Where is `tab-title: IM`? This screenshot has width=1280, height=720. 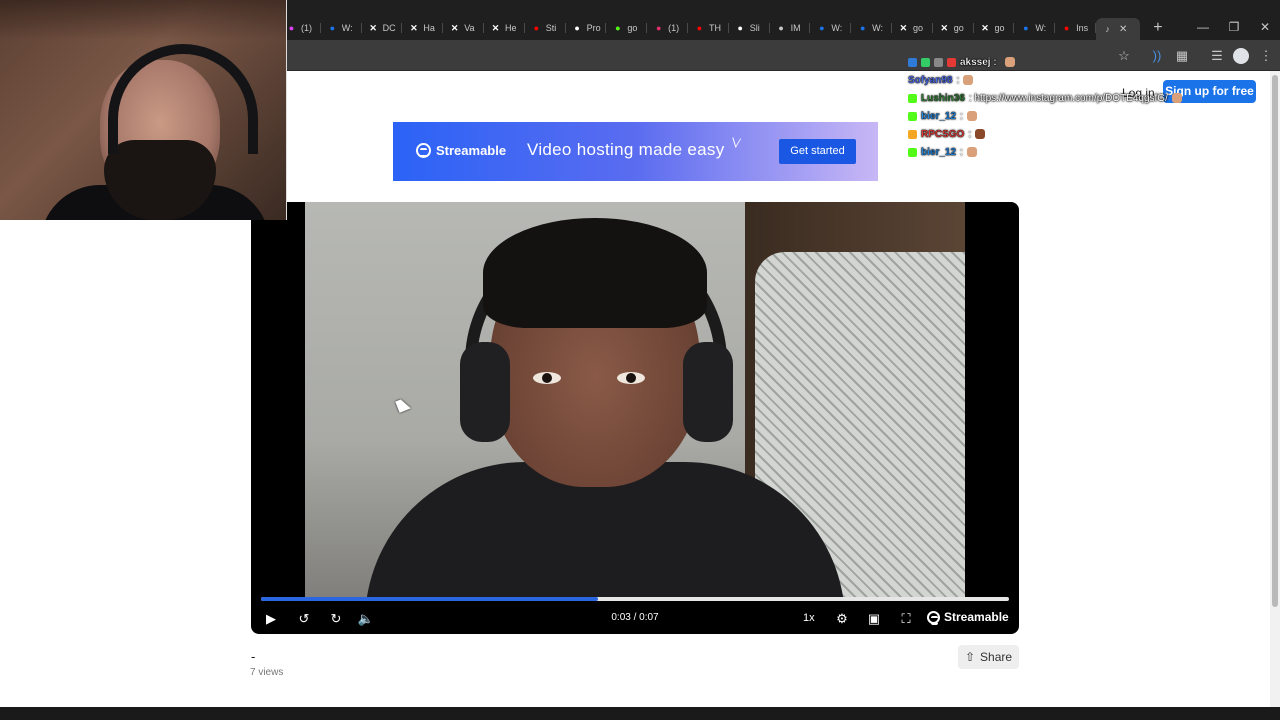
tab-title: IM is located at coordinates (795, 28).